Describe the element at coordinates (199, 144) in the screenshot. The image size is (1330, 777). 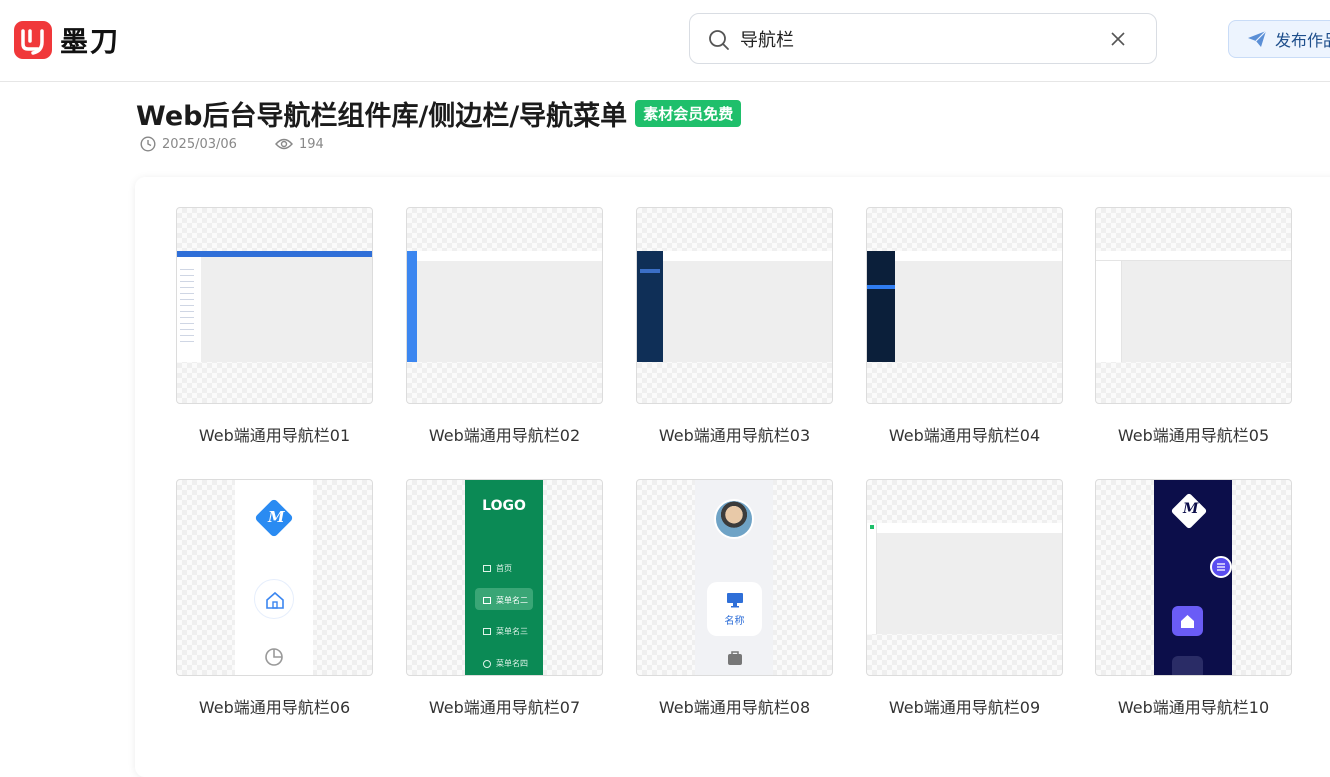
I see `publish-date: 2025/03/06` at that location.